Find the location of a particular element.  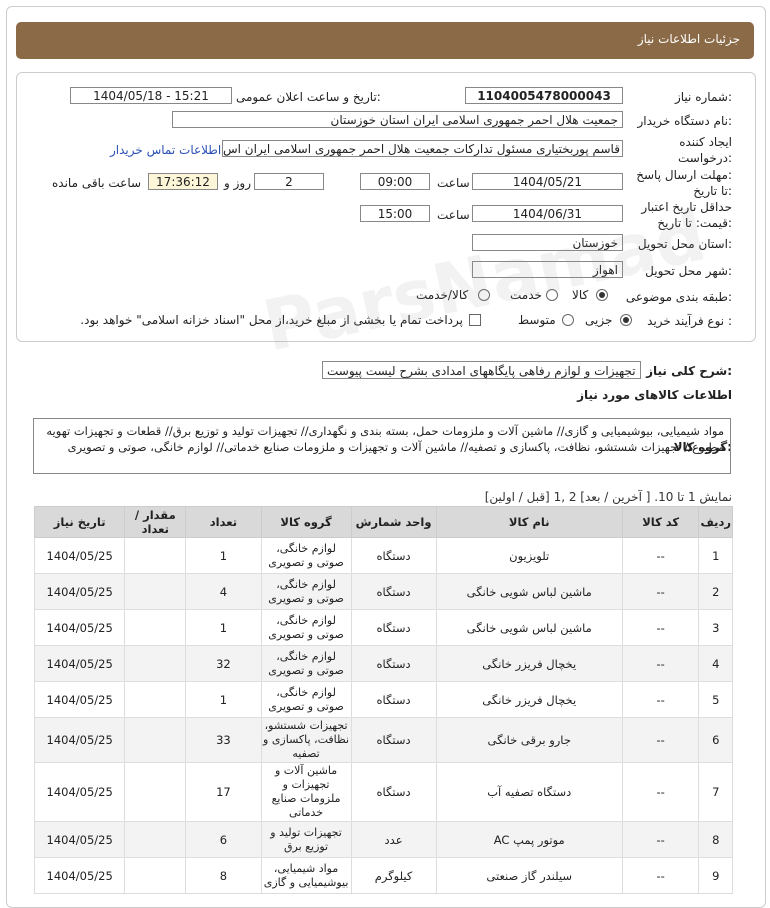

page-header: جزئیات اطلاعات نیاز is located at coordinates (385, 40).